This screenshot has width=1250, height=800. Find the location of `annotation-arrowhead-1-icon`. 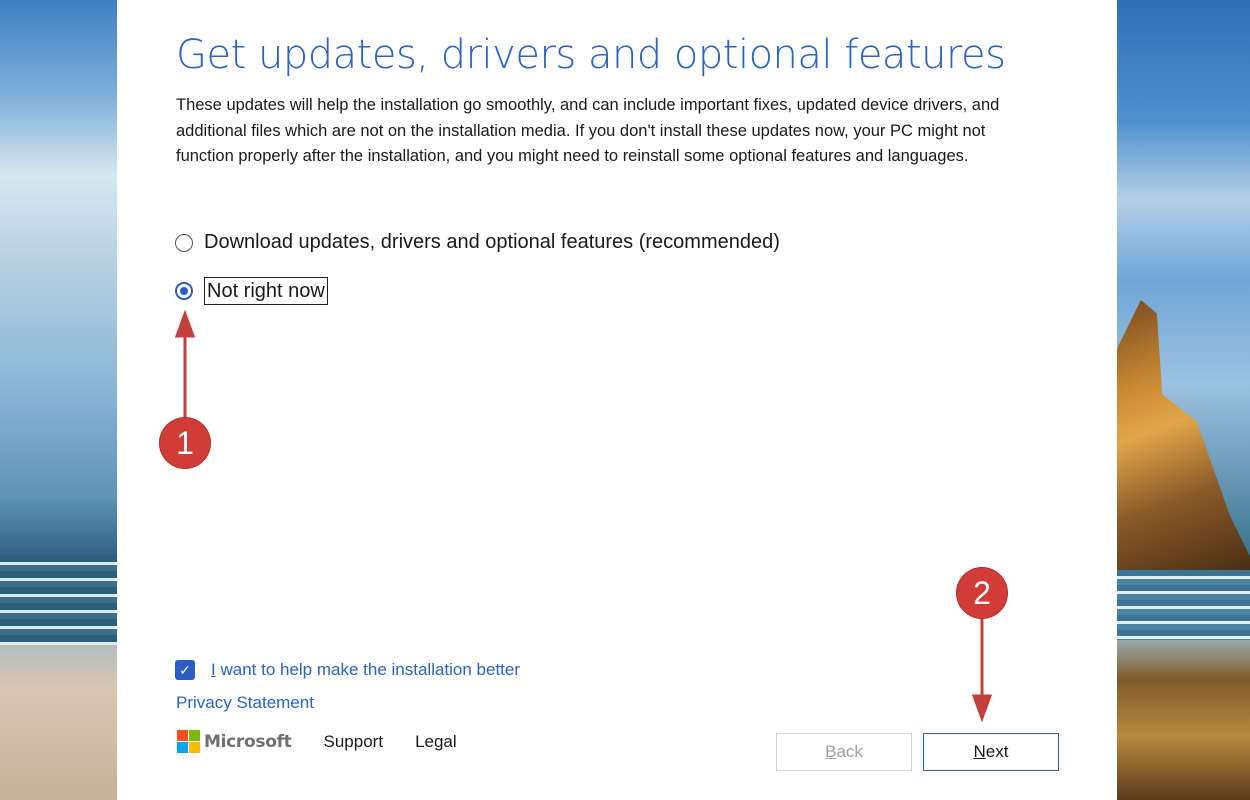

annotation-arrowhead-1-icon is located at coordinates (185, 323).